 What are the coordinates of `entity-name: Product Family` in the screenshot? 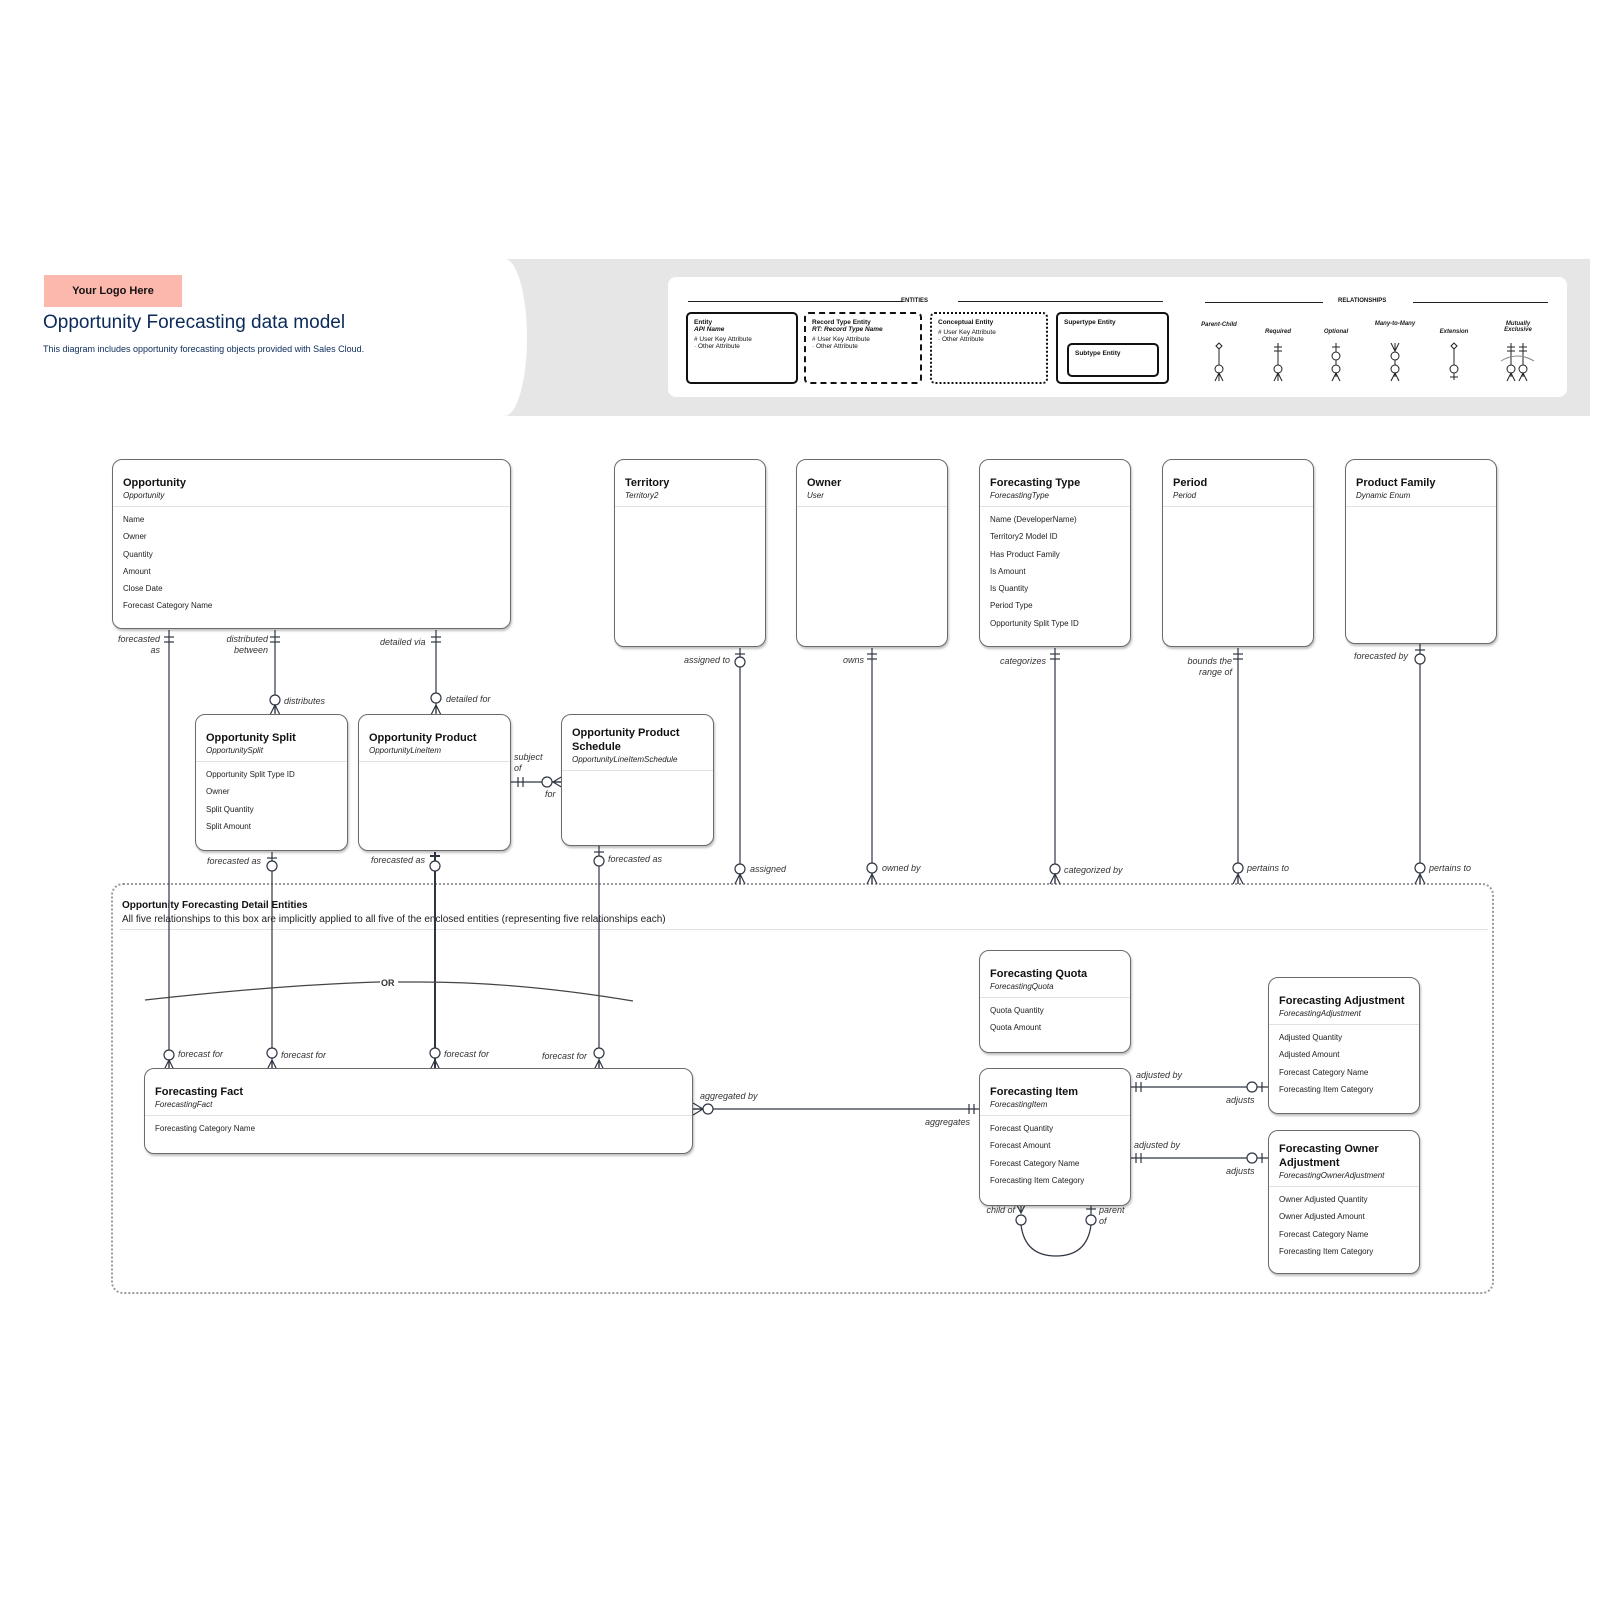 It's located at (1396, 483).